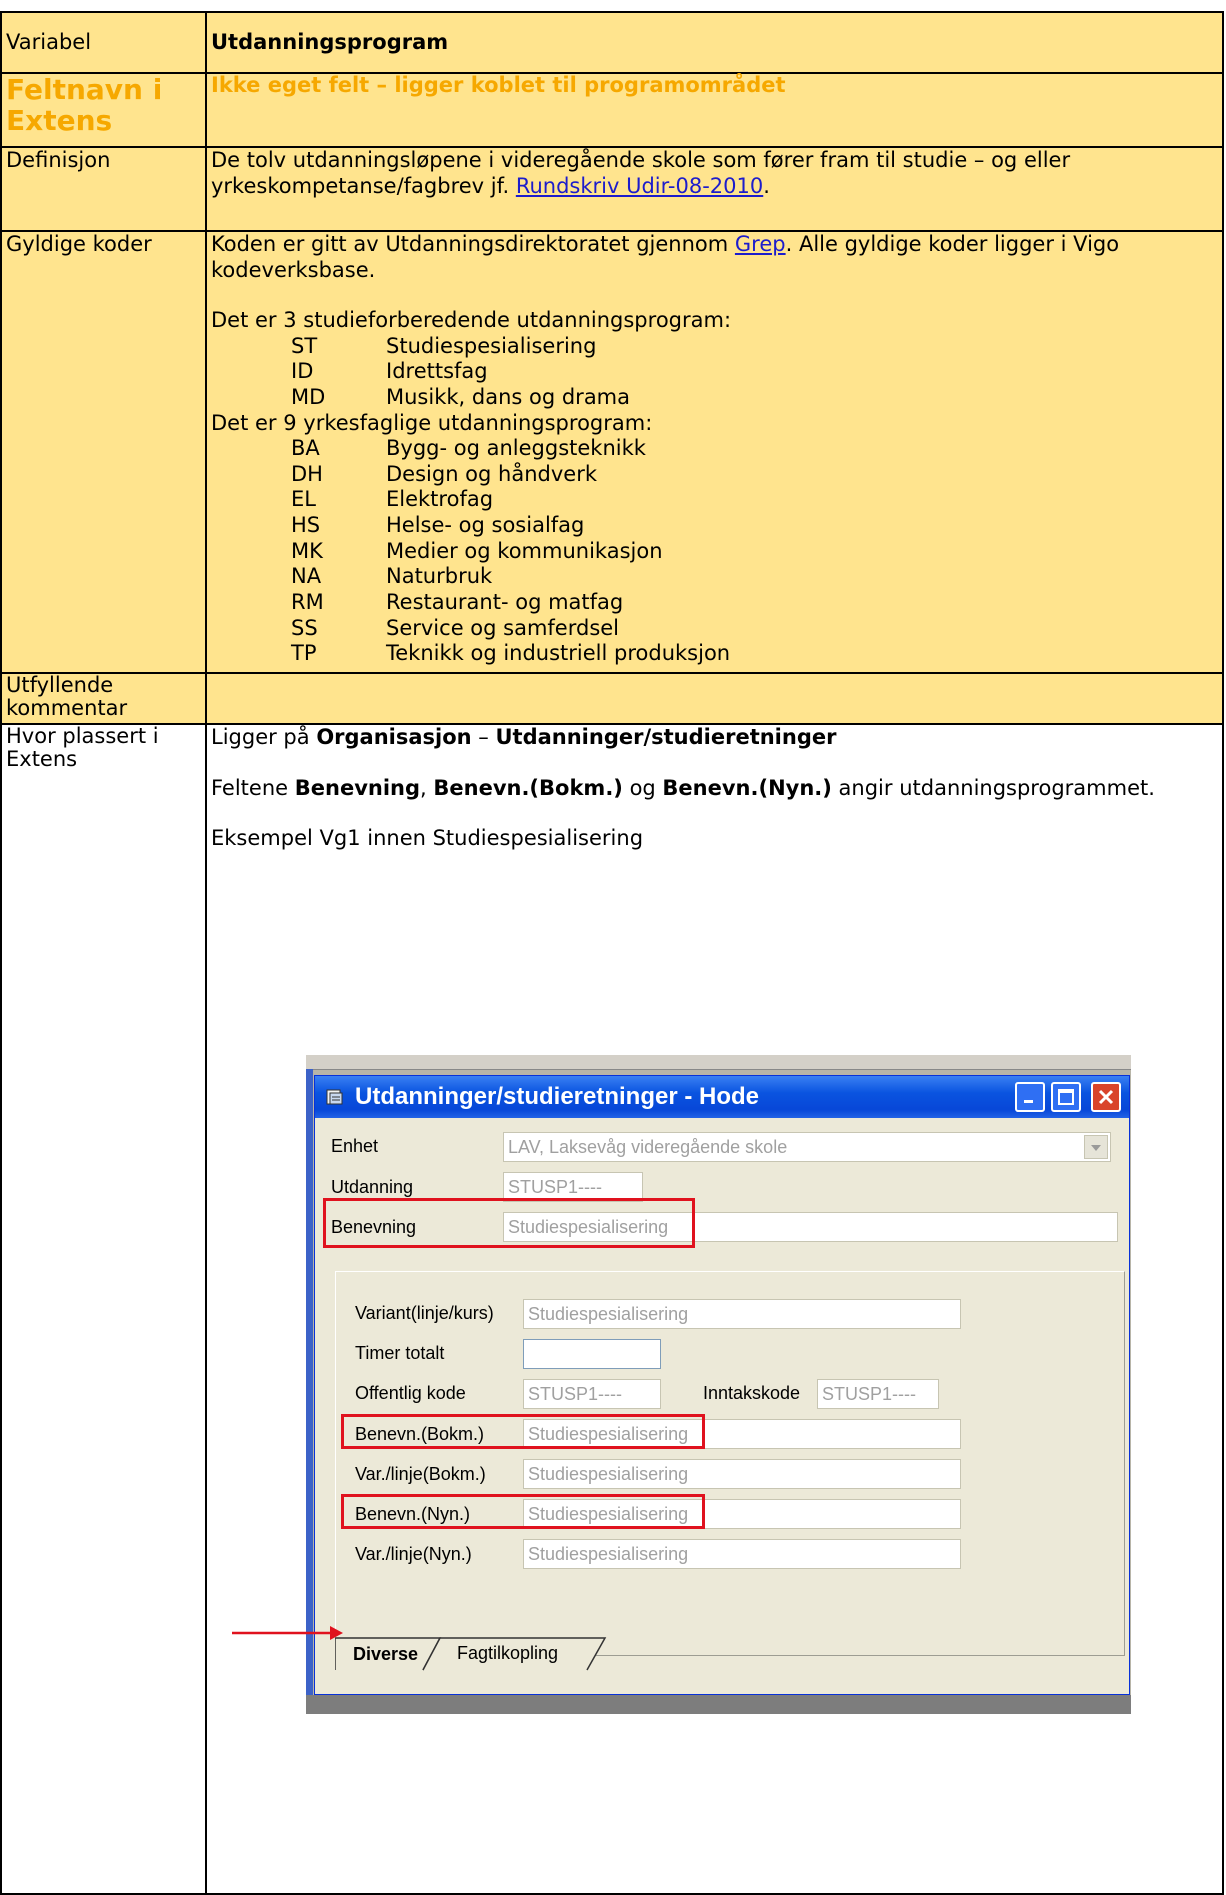 This screenshot has height=1895, width=1226. Describe the element at coordinates (714, 526) in the screenshot. I see `code-item: HS Helse- og sosialfag` at that location.